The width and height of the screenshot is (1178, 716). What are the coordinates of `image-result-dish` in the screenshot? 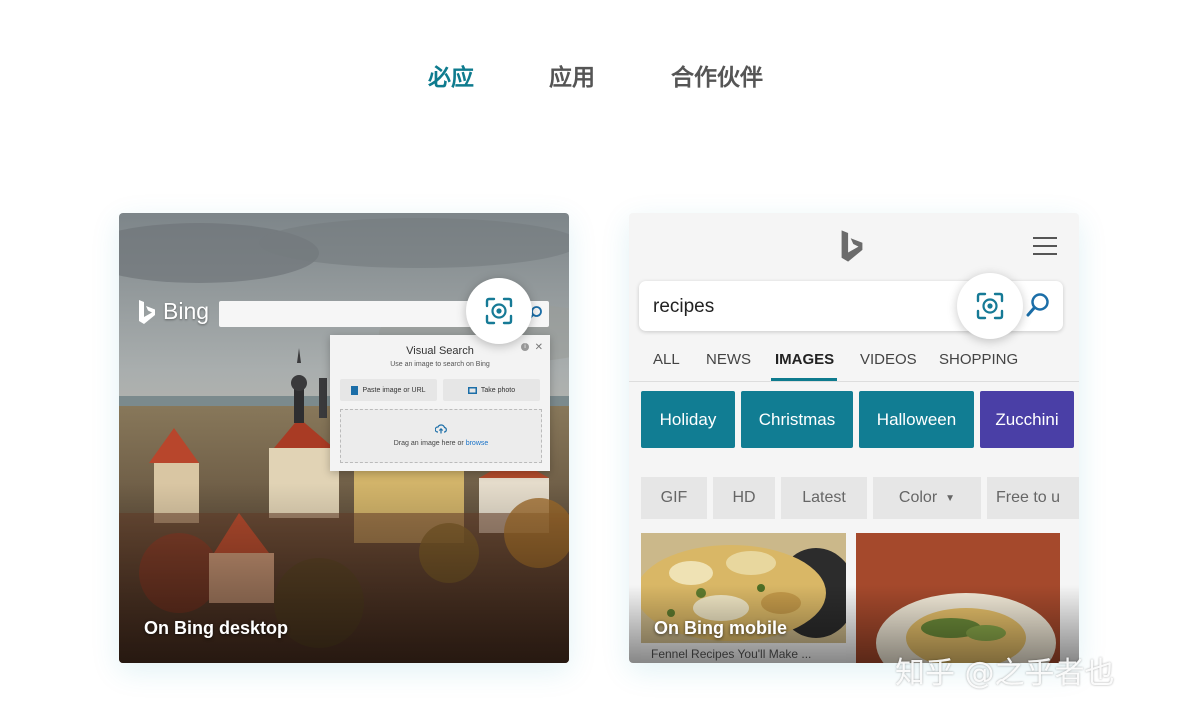 It's located at (958, 598).